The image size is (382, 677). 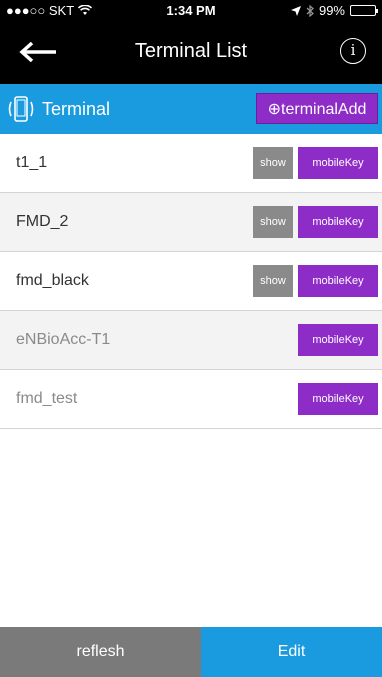 I want to click on terminal-row: fmd_black show mobileKey, so click(x=191, y=281).